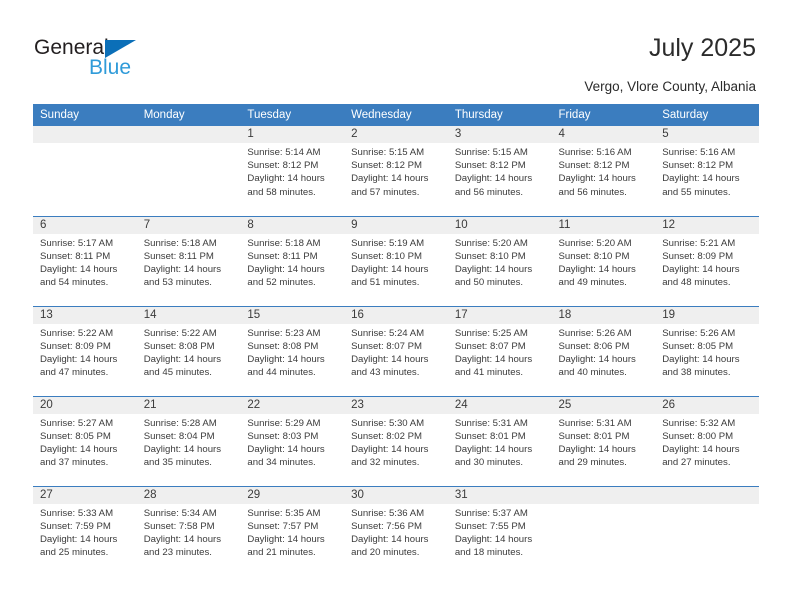  What do you see at coordinates (491, 333) in the screenshot?
I see `sunrise-text: Sunrise: 5:25 AM` at bounding box center [491, 333].